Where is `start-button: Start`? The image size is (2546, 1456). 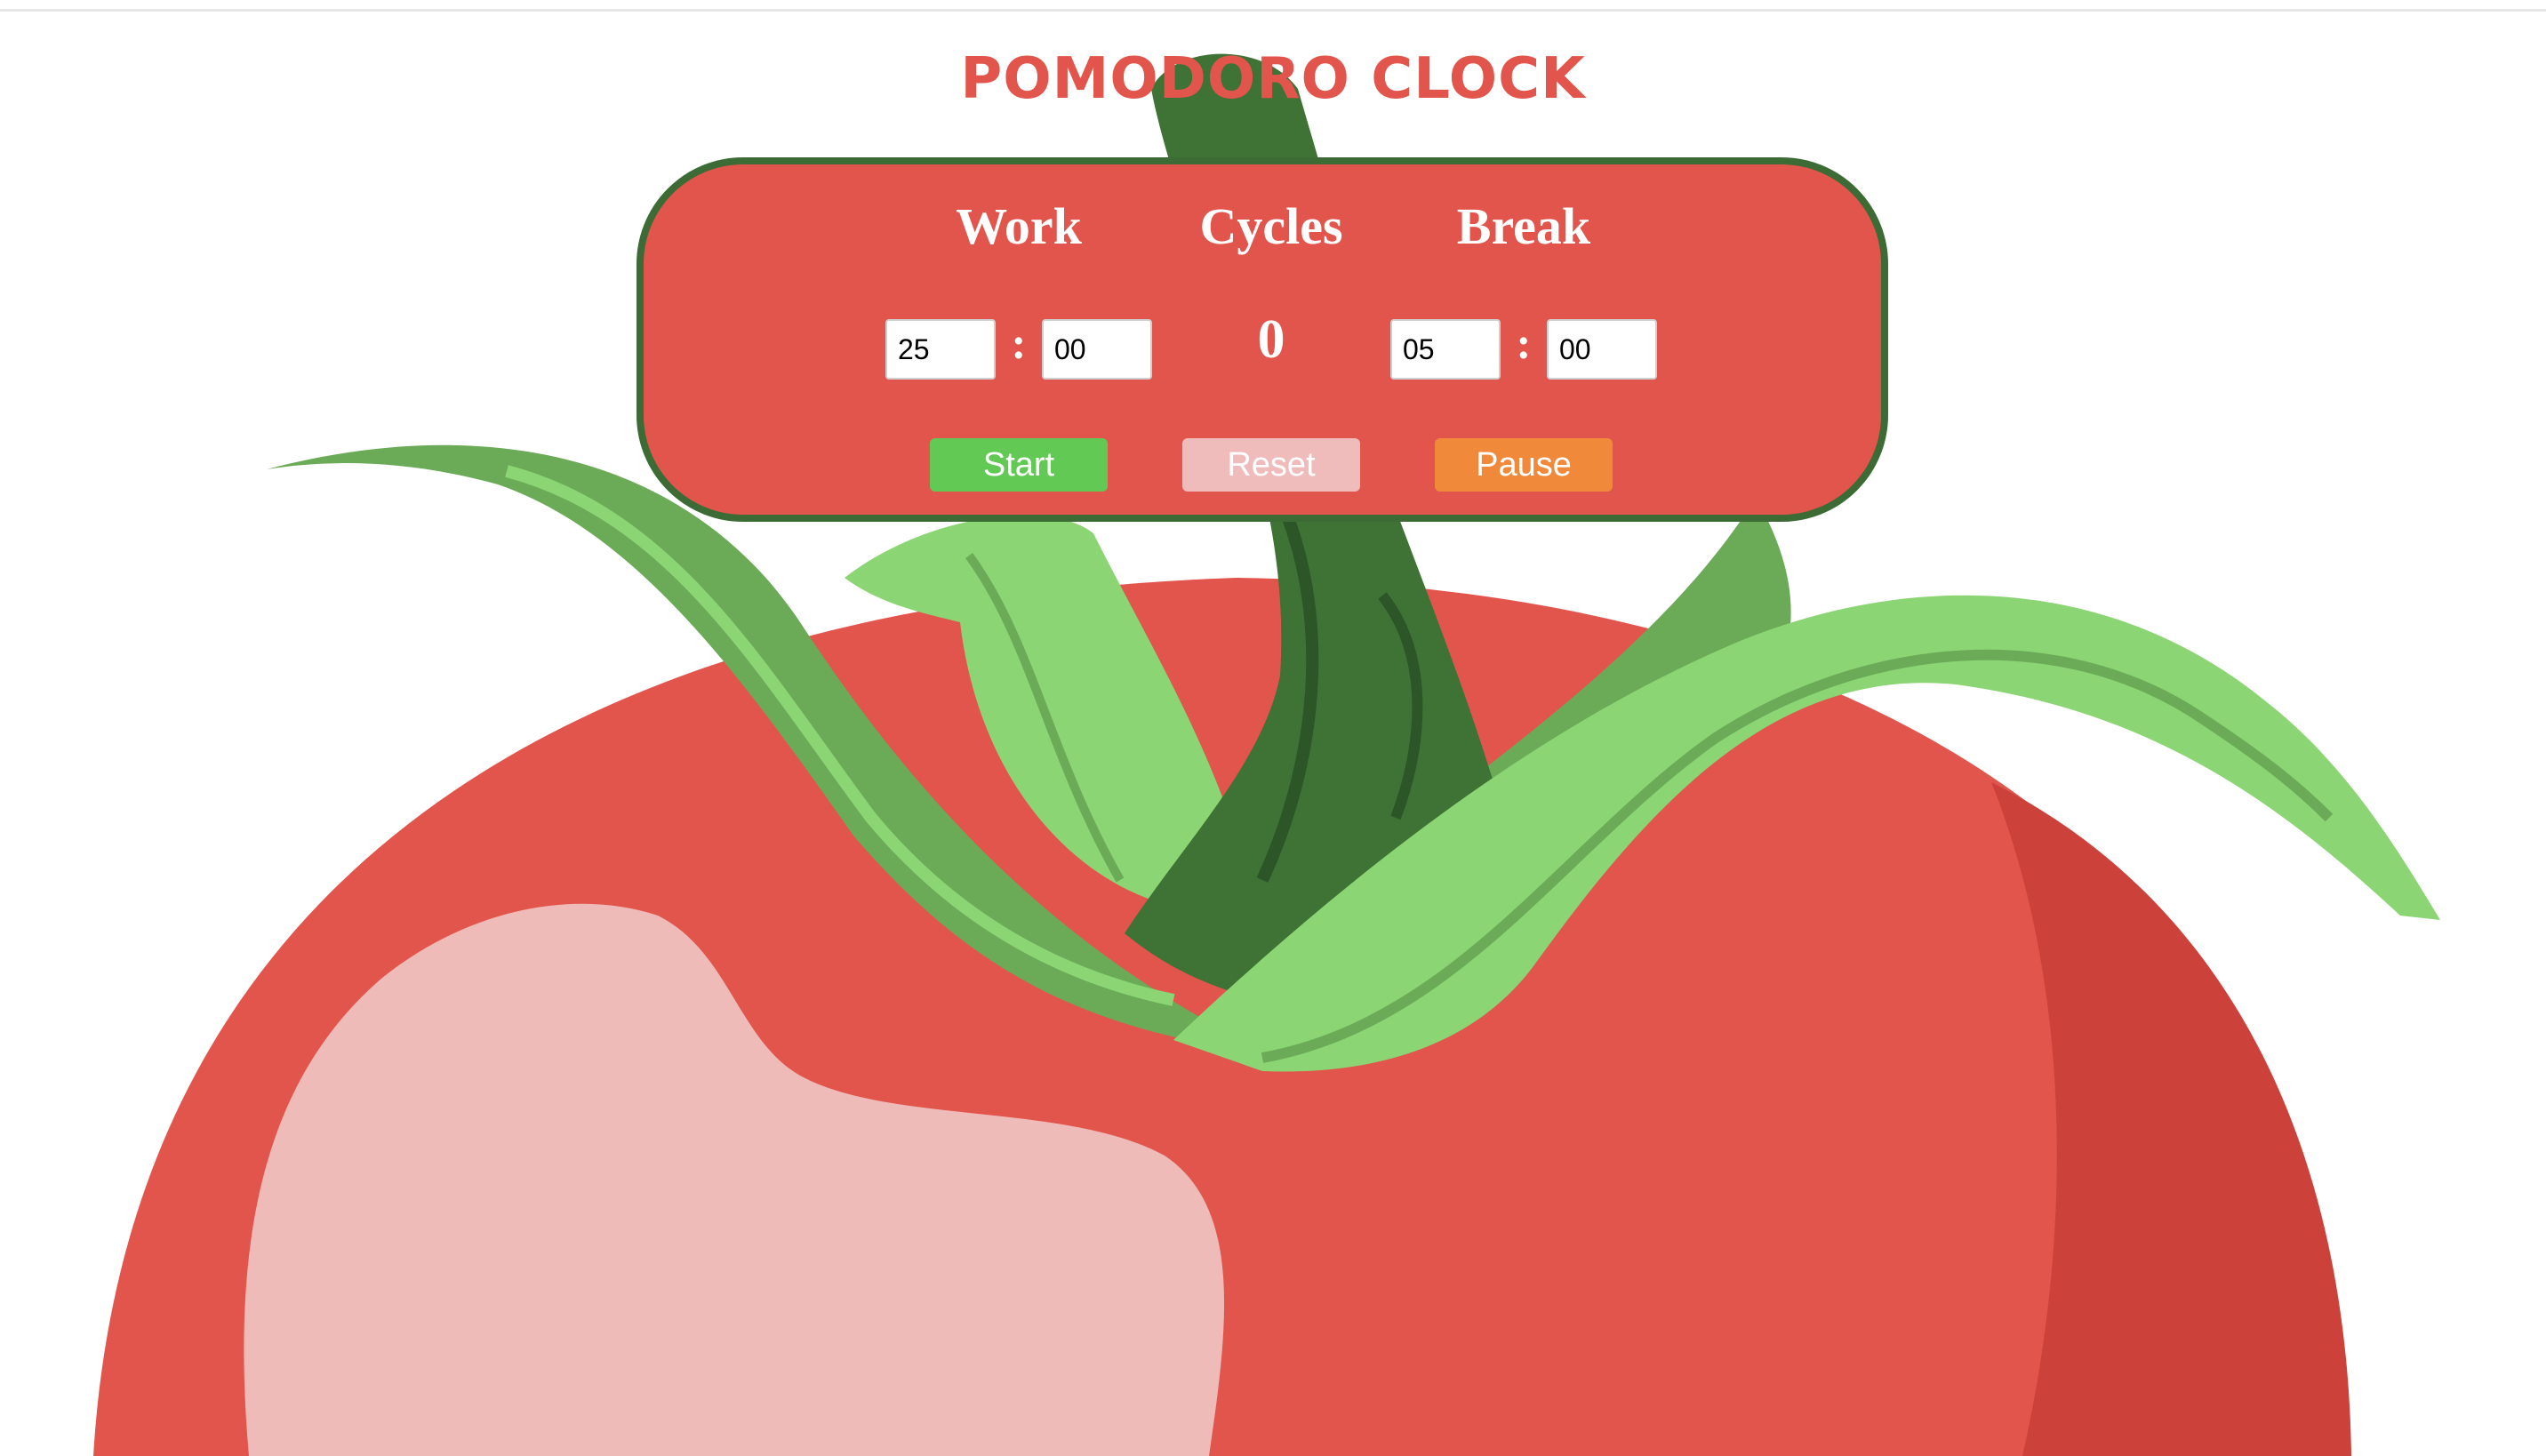 start-button: Start is located at coordinates (1019, 465).